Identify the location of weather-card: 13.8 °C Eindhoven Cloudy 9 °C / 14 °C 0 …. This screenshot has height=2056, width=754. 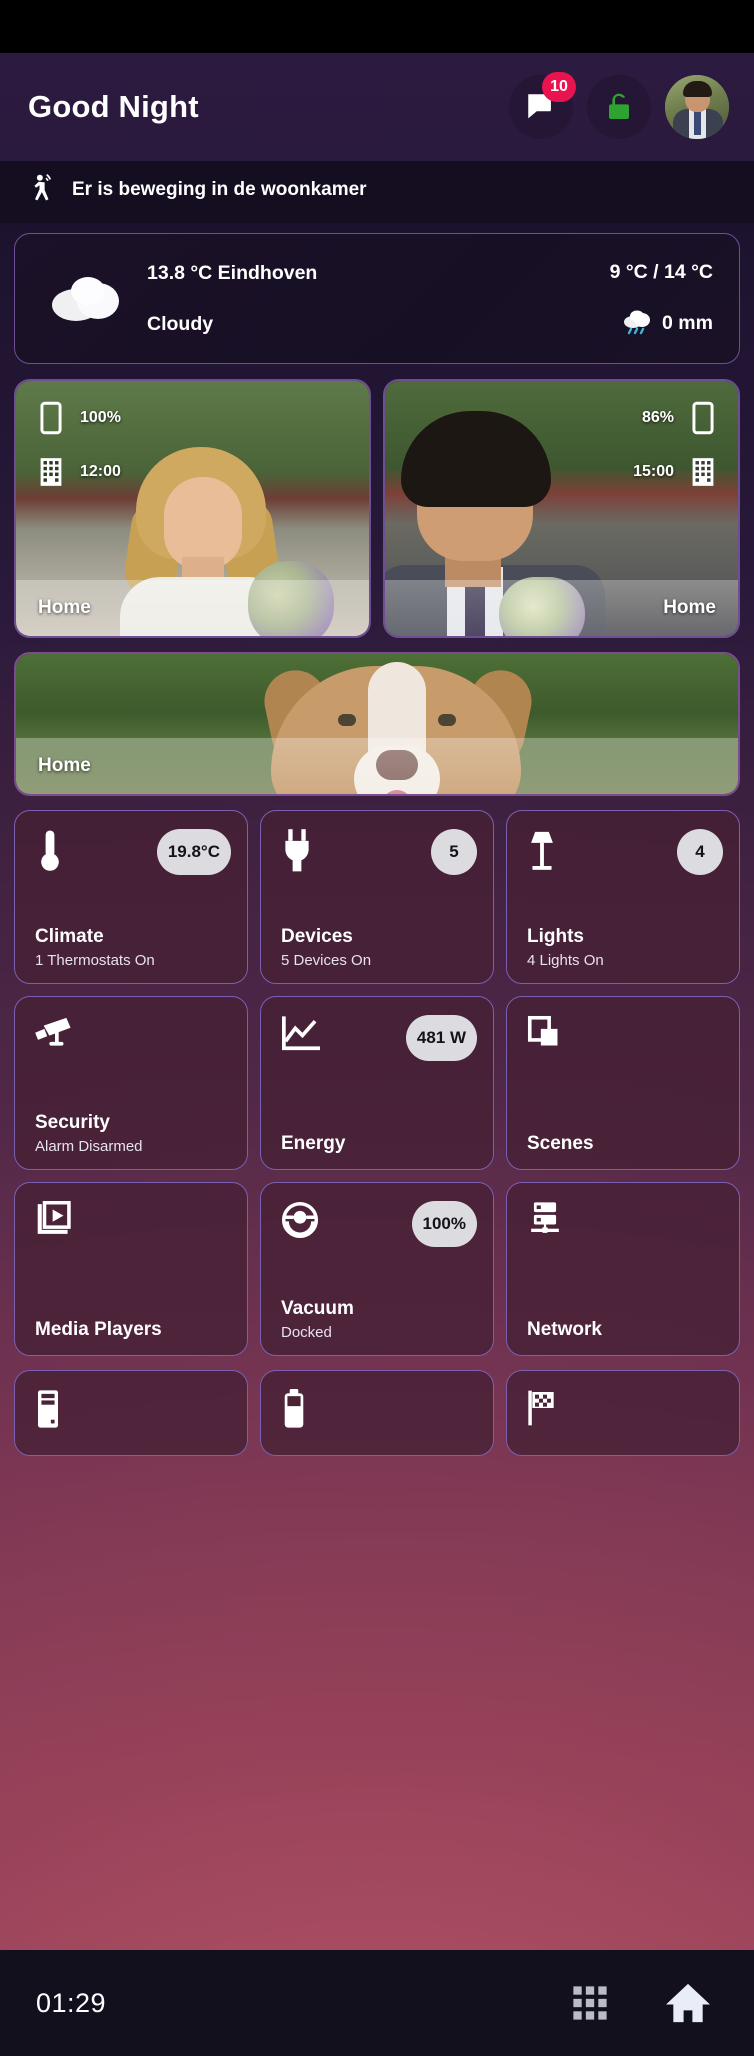
(377, 298).